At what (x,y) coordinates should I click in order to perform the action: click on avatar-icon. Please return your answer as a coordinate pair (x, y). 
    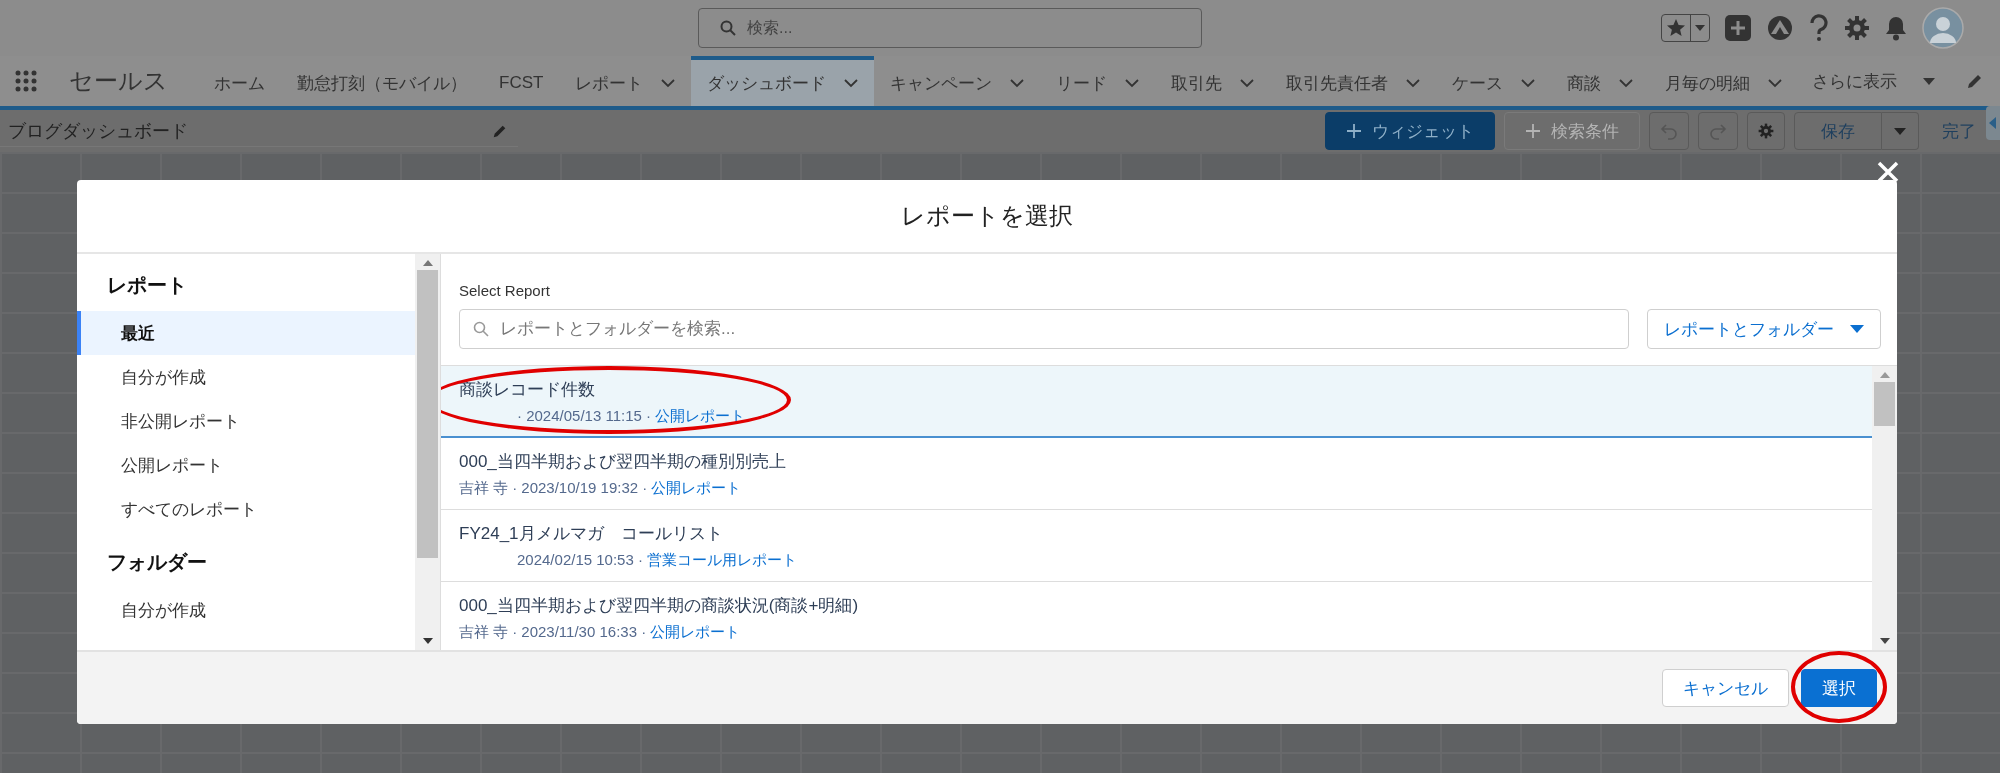
    Looking at the image, I should click on (1943, 28).